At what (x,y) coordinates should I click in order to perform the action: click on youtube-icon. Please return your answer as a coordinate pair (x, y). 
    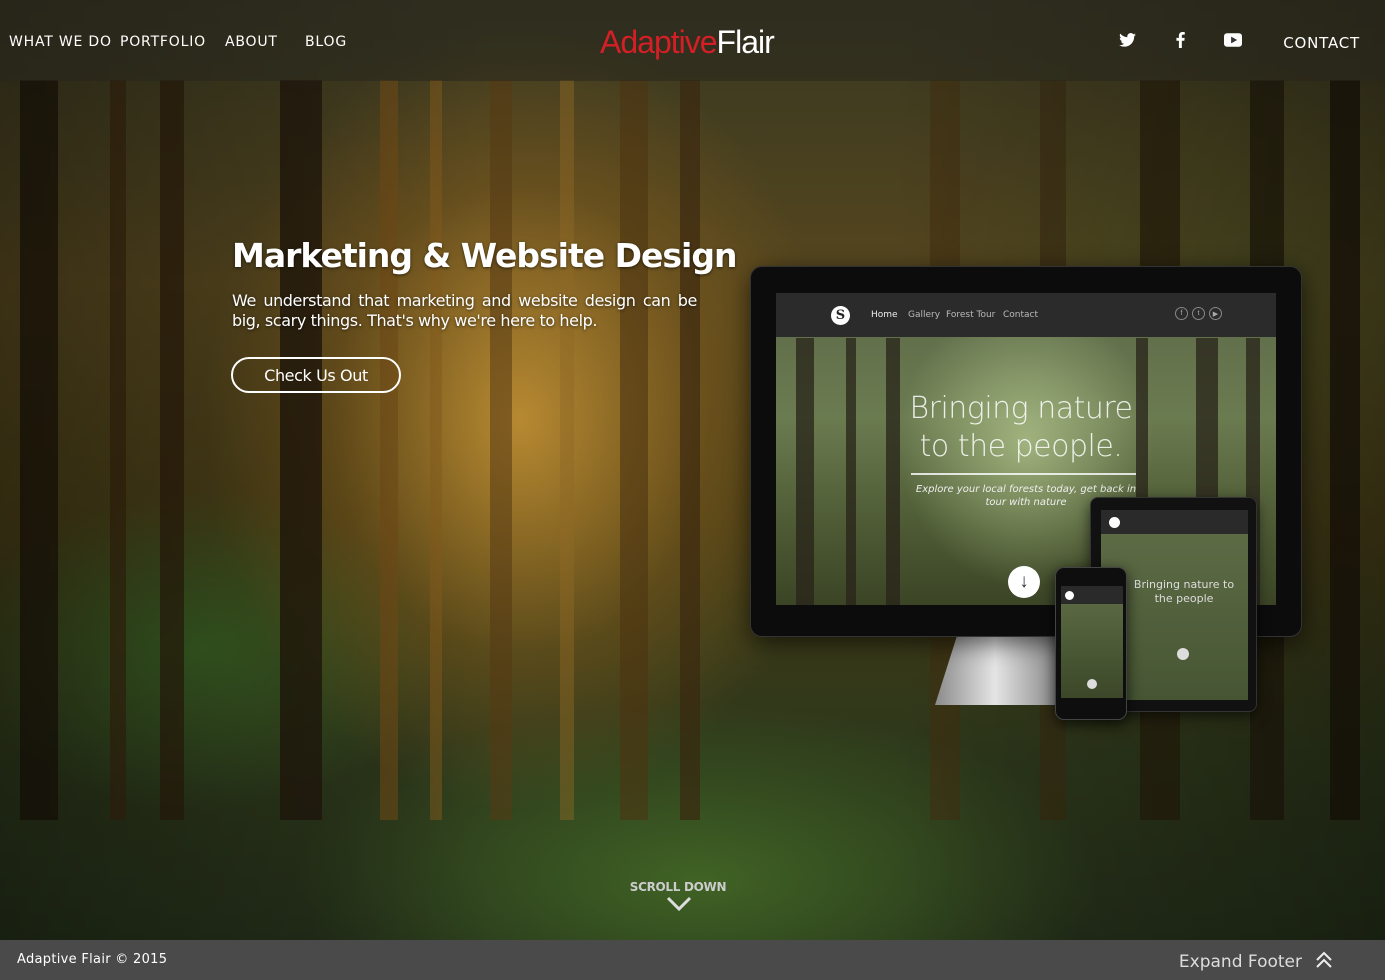
    Looking at the image, I should click on (1233, 40).